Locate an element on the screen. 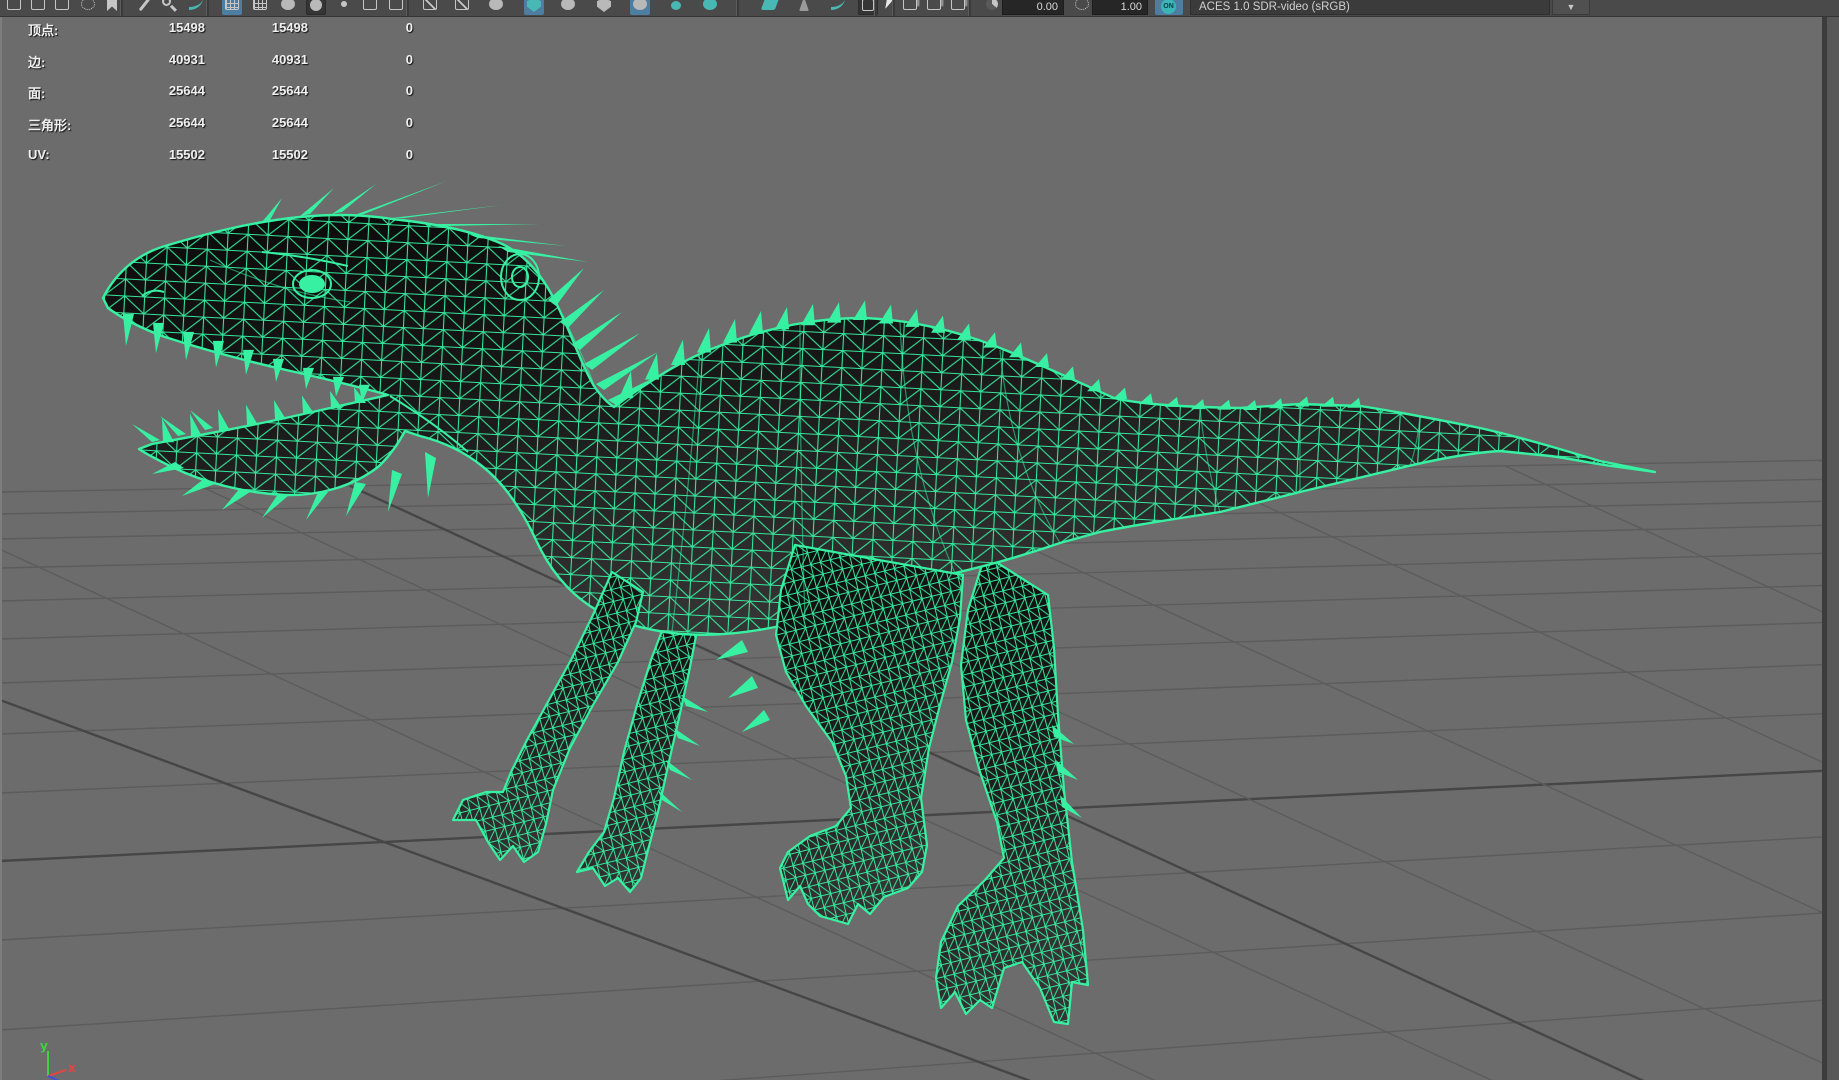  snap-to-curve-icon is located at coordinates (260, 7).